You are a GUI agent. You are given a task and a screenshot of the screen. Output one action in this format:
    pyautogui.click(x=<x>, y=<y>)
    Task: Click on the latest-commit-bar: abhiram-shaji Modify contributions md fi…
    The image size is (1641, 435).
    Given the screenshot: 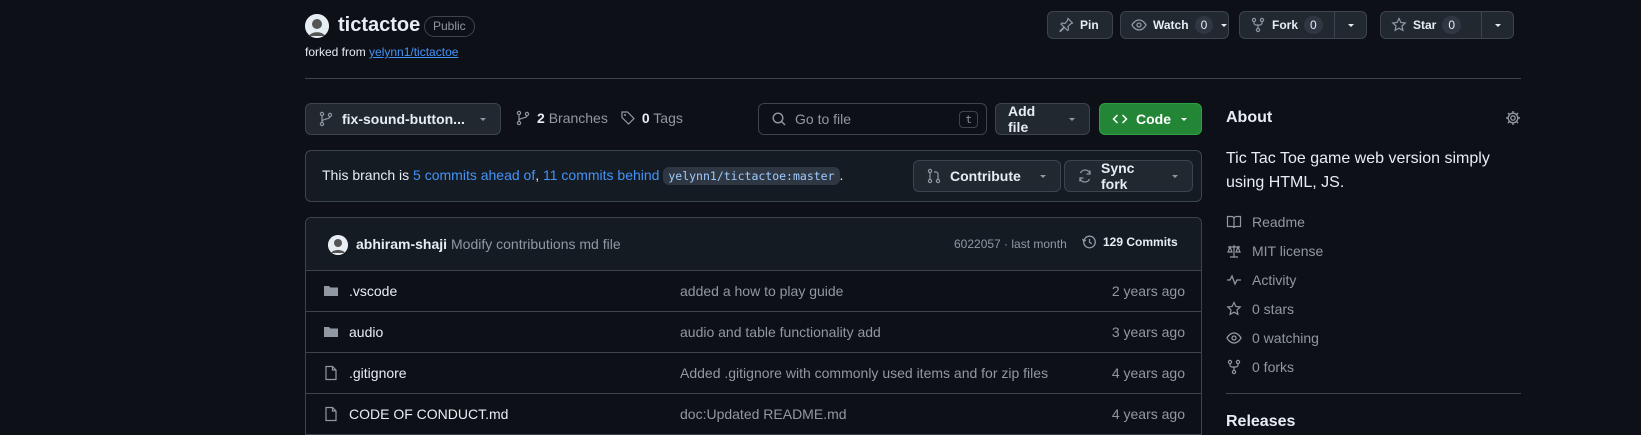 What is the action you would take?
    pyautogui.click(x=753, y=244)
    